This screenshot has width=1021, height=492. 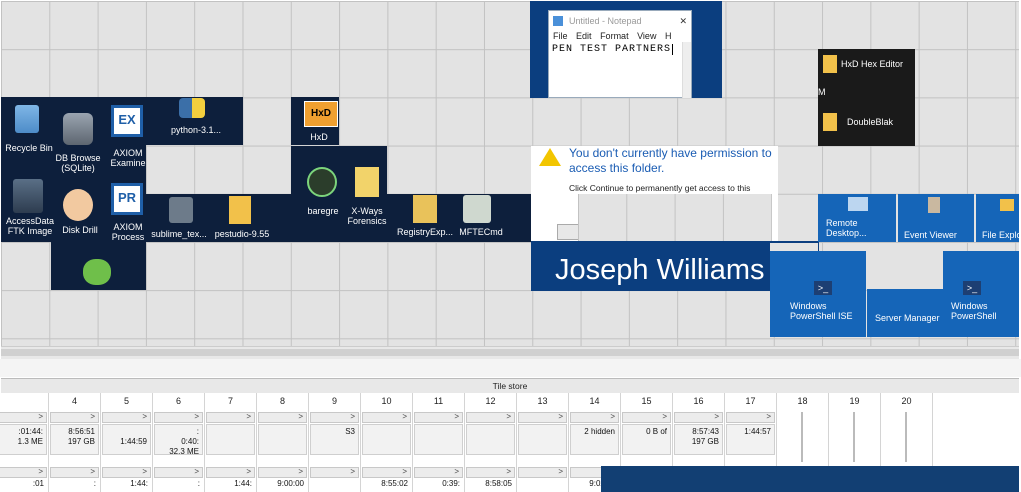 What do you see at coordinates (683, 21) in the screenshot?
I see `close-icon: ✕` at bounding box center [683, 21].